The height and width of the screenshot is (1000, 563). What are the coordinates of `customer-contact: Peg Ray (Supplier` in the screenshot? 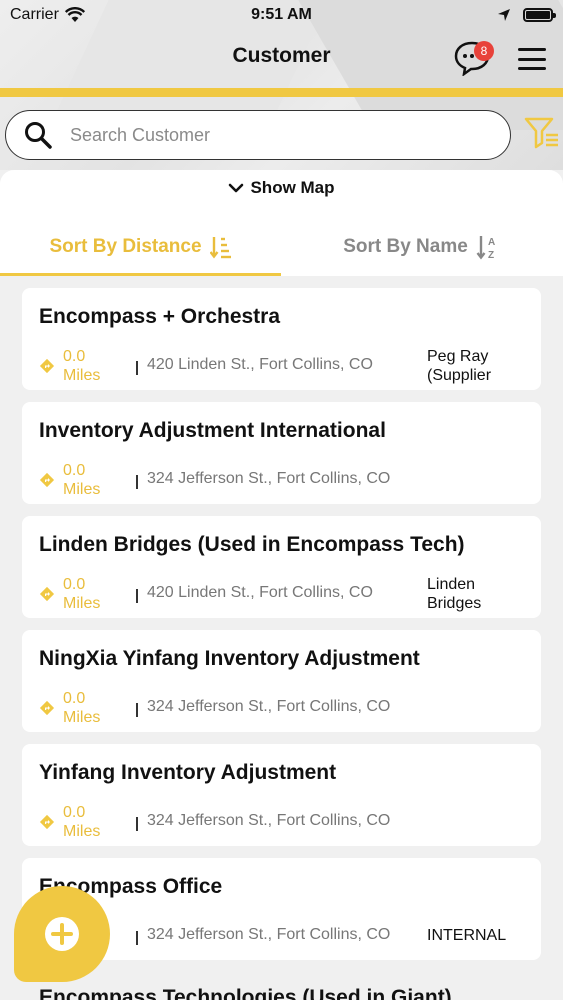 It's located at (482, 366).